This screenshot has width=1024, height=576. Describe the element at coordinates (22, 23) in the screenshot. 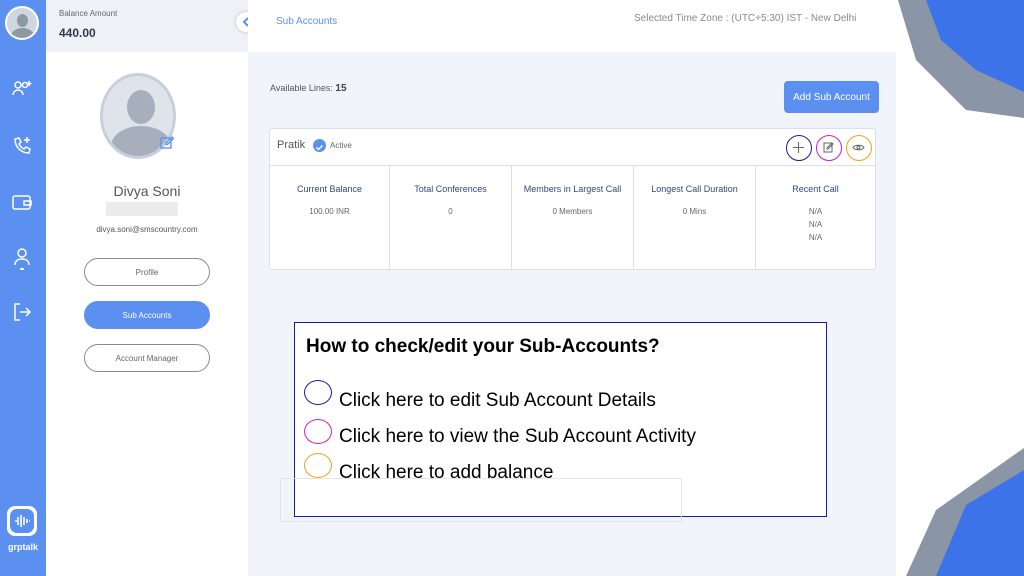

I see `avatar` at that location.